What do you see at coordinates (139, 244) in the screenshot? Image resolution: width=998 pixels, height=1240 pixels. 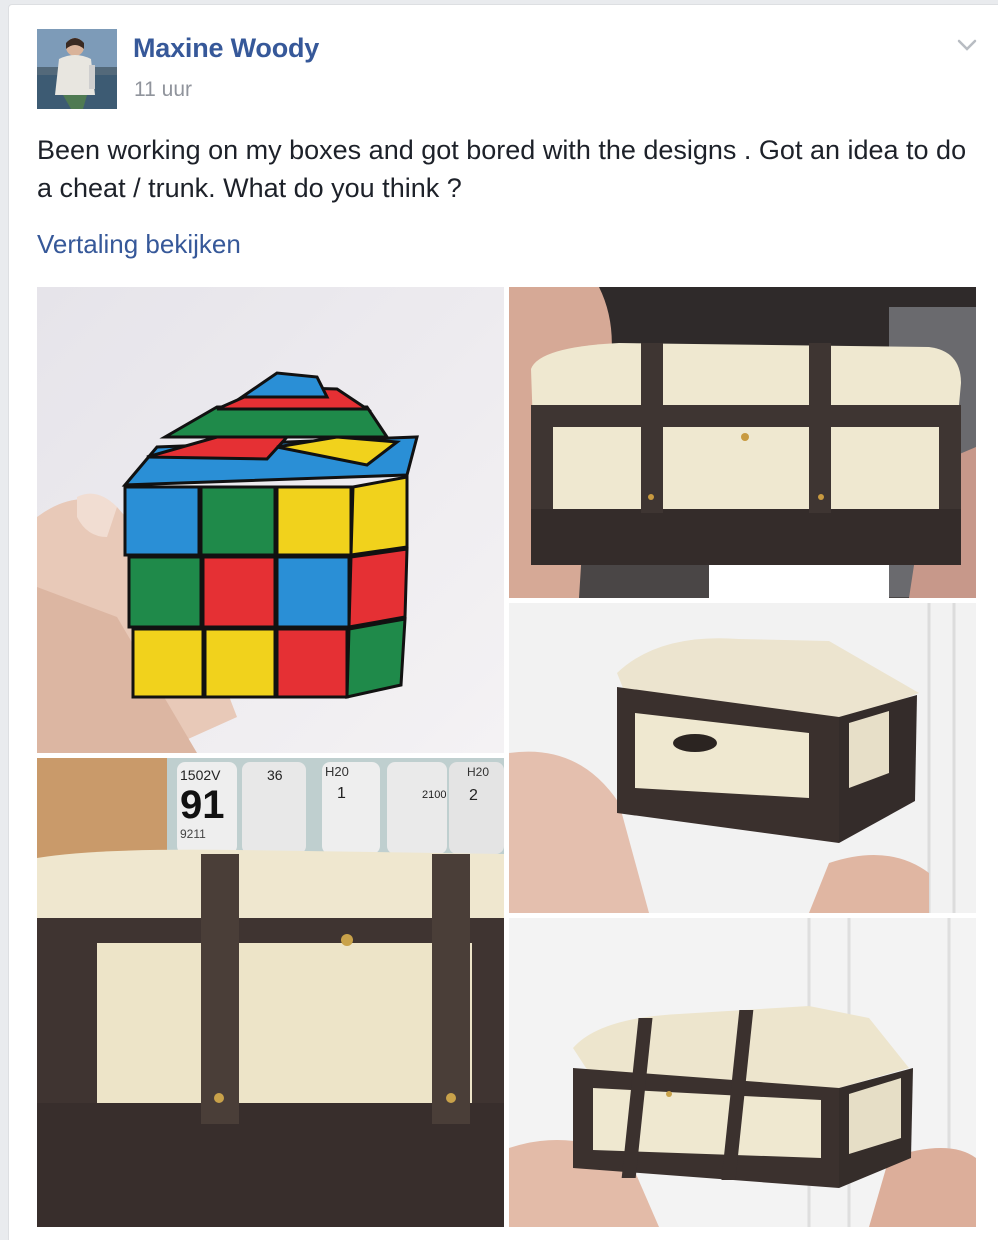 I see `see-translation-link: Vertaling bekijken` at bounding box center [139, 244].